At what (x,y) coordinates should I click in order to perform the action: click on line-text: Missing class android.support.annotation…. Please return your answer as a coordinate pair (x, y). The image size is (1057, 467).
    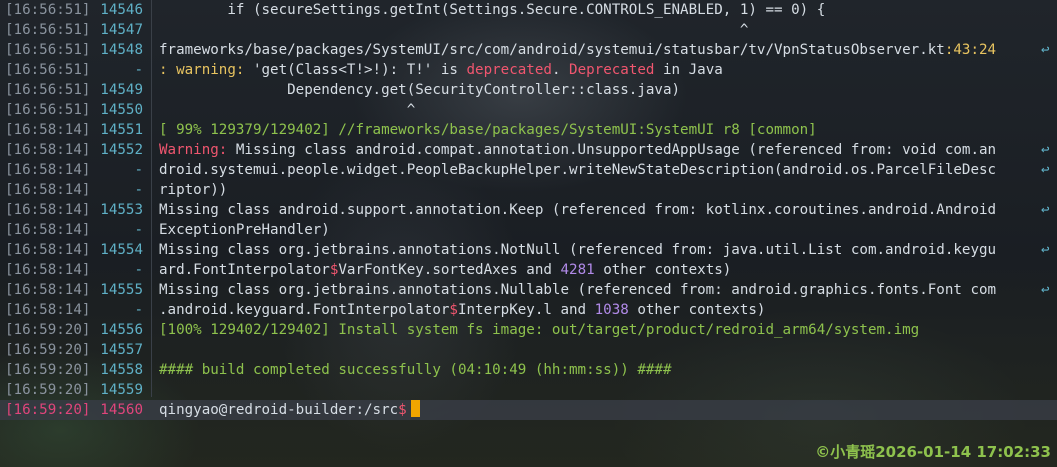
    Looking at the image, I should click on (603, 210).